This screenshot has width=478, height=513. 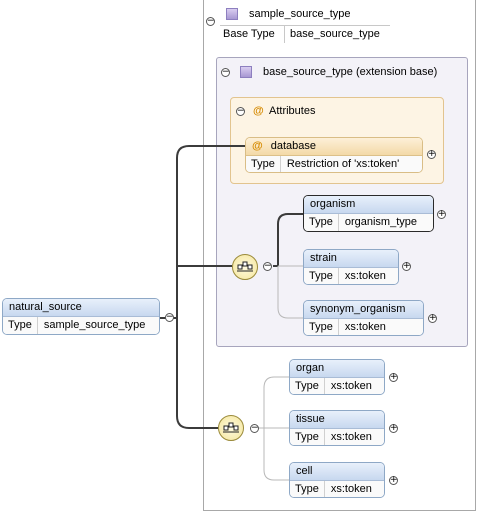 I want to click on expand-tissue-icon: +, so click(x=393, y=428).